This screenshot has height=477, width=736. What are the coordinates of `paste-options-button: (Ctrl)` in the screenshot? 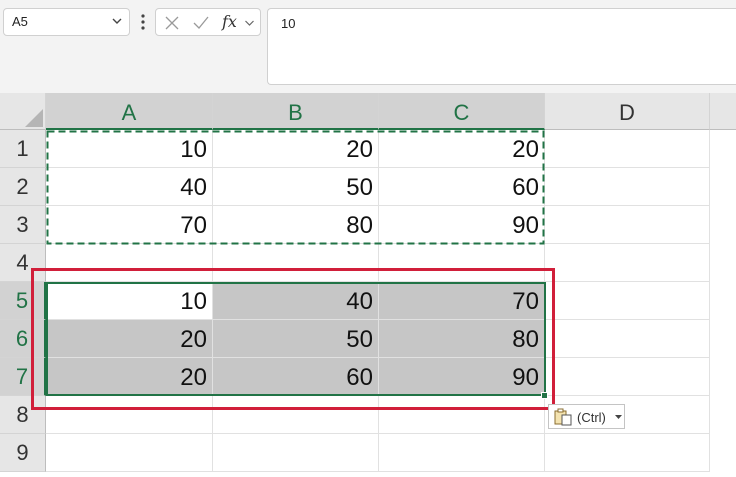 It's located at (586, 416).